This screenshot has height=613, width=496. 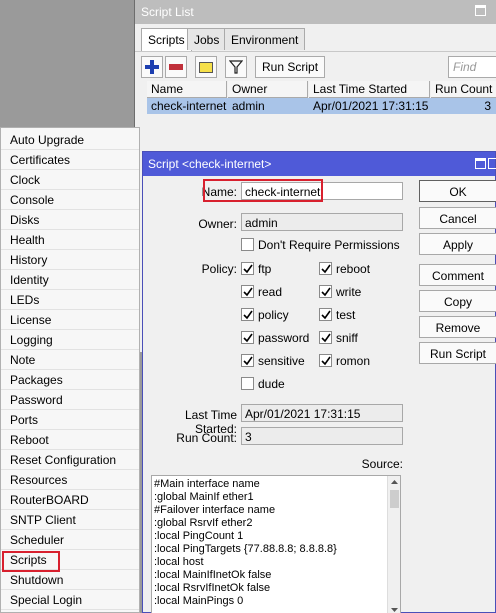 What do you see at coordinates (463, 106) in the screenshot?
I see `table-cell-run-count: 3` at bounding box center [463, 106].